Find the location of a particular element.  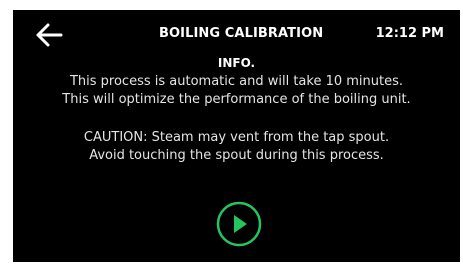

info-heading: INFO. is located at coordinates (236, 63).